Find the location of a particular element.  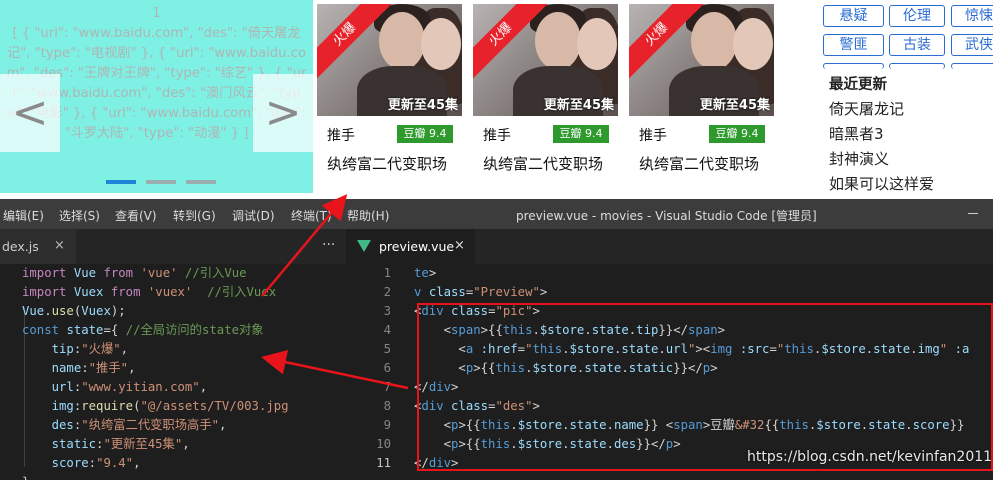

line-number: 10 is located at coordinates (383, 444).